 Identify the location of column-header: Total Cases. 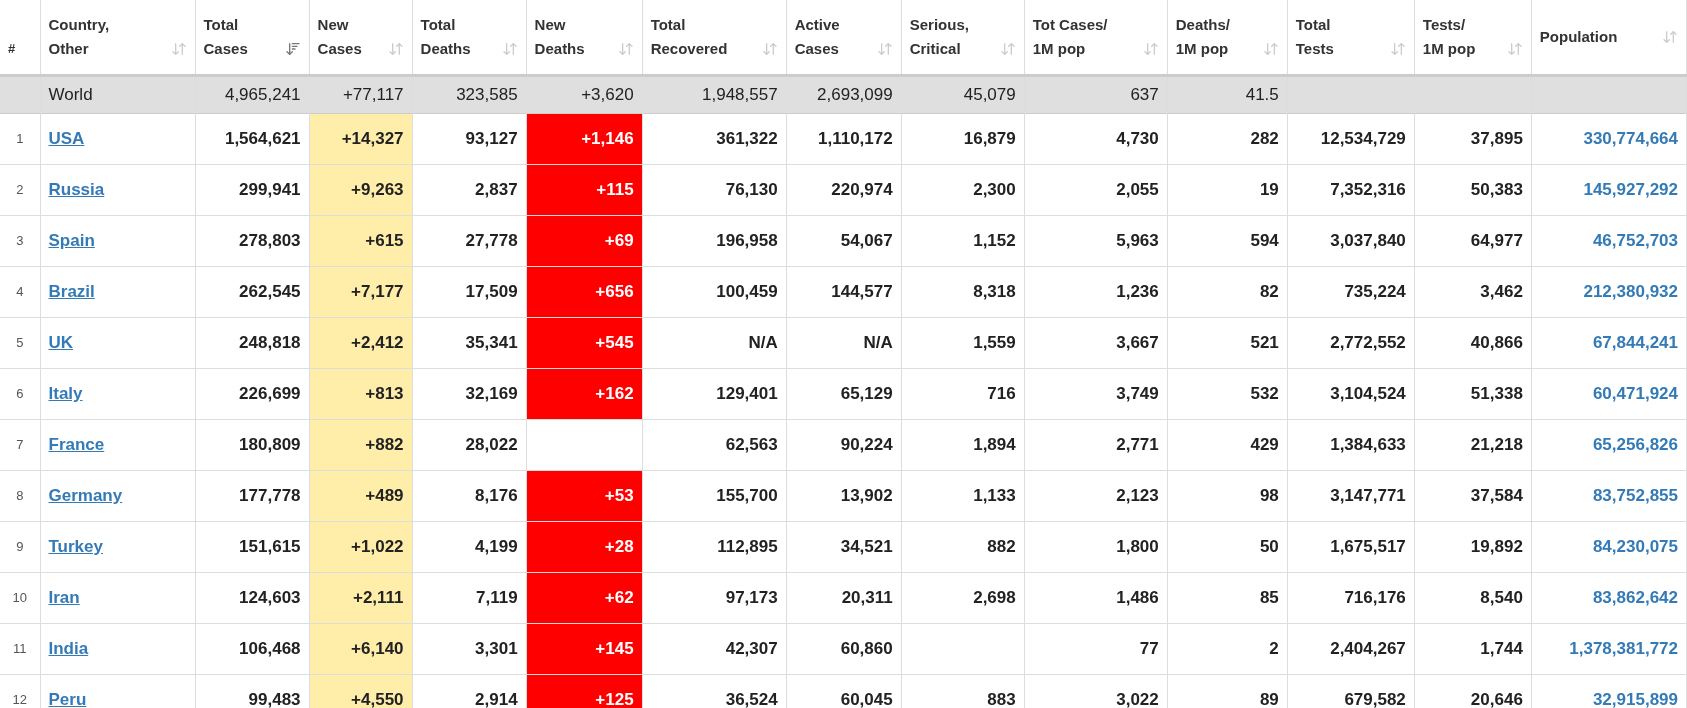
(252, 37).